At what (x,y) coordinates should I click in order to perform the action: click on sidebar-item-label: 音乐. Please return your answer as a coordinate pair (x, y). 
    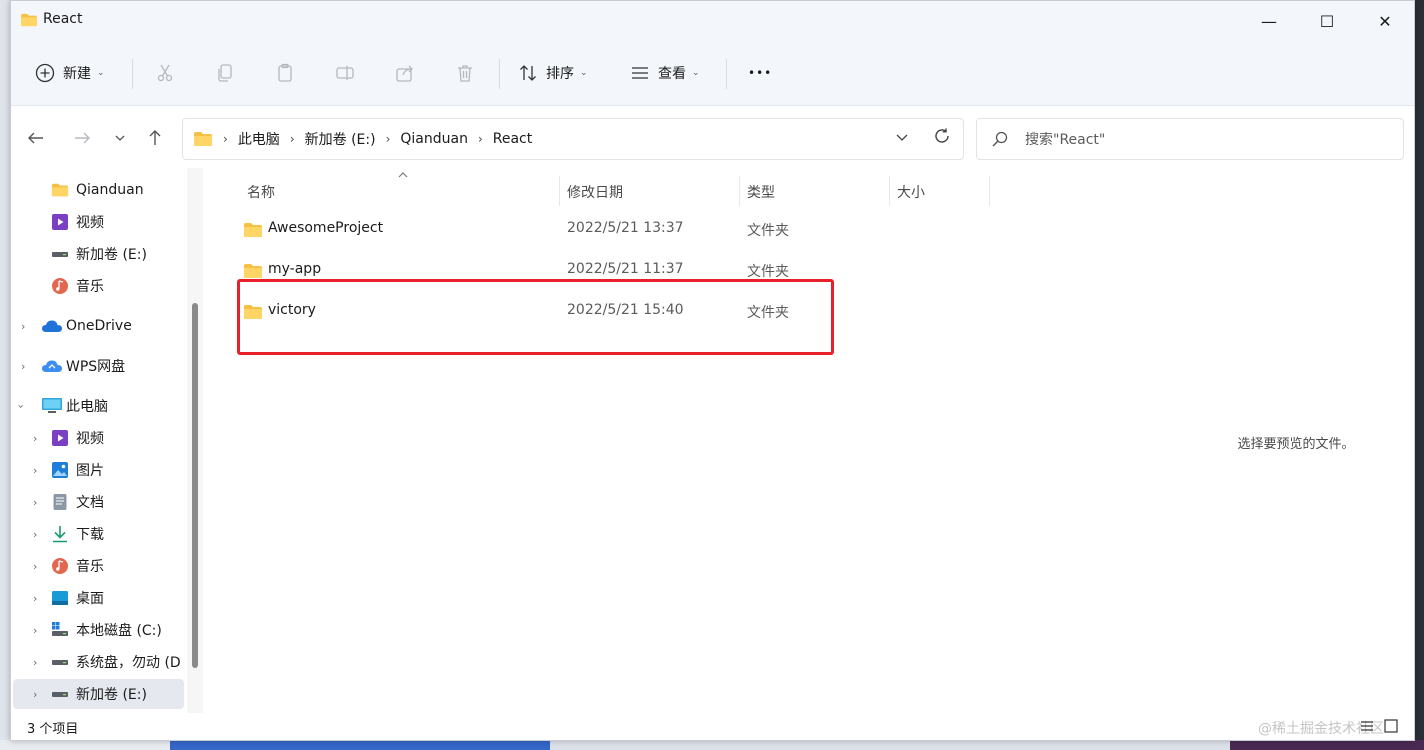
    Looking at the image, I should click on (90, 567).